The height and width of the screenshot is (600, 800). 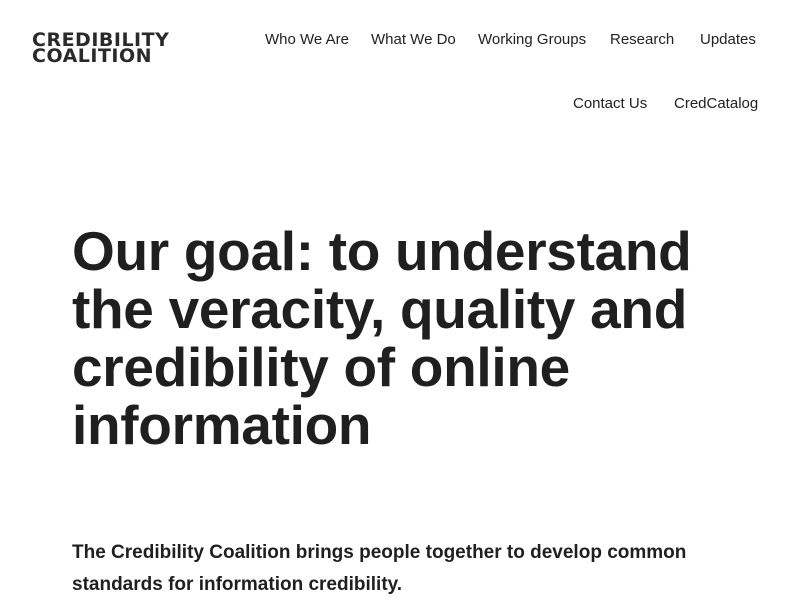 What do you see at coordinates (728, 39) in the screenshot?
I see `nav-link-updates: Updates` at bounding box center [728, 39].